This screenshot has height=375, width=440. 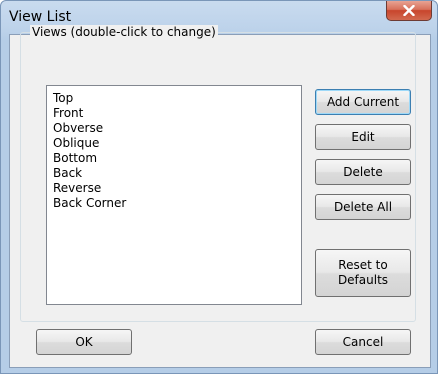 I want to click on list-item-reverse: Reverse, so click(x=174, y=188).